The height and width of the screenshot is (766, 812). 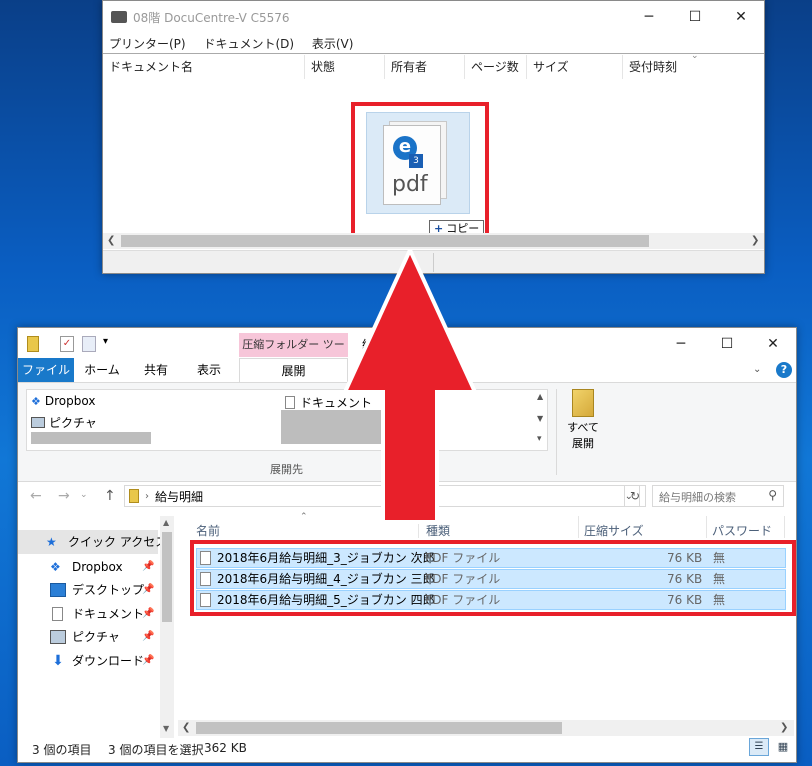 What do you see at coordinates (58, 661) in the screenshot?
I see `download-icon: ⬇` at bounding box center [58, 661].